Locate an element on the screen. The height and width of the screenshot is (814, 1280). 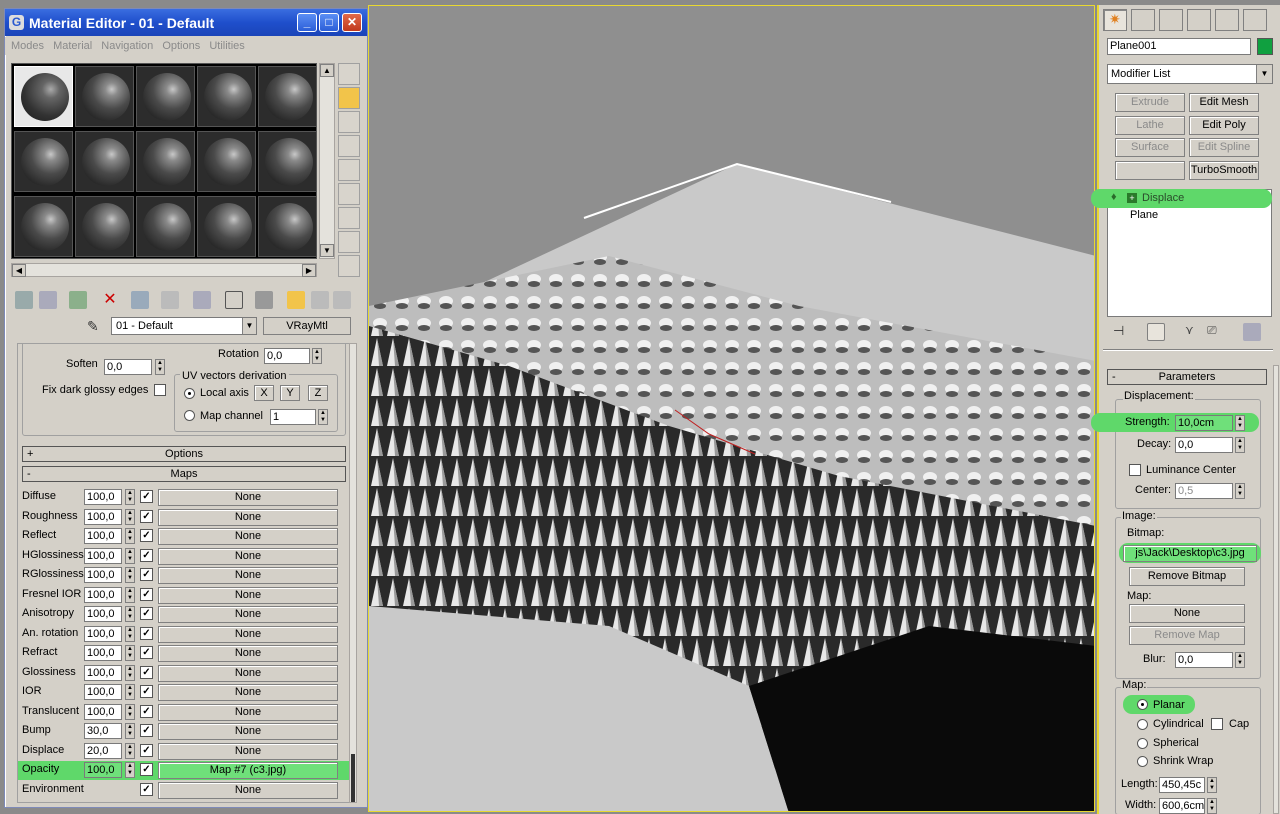
cap-checkbox is located at coordinates (1217, 724).